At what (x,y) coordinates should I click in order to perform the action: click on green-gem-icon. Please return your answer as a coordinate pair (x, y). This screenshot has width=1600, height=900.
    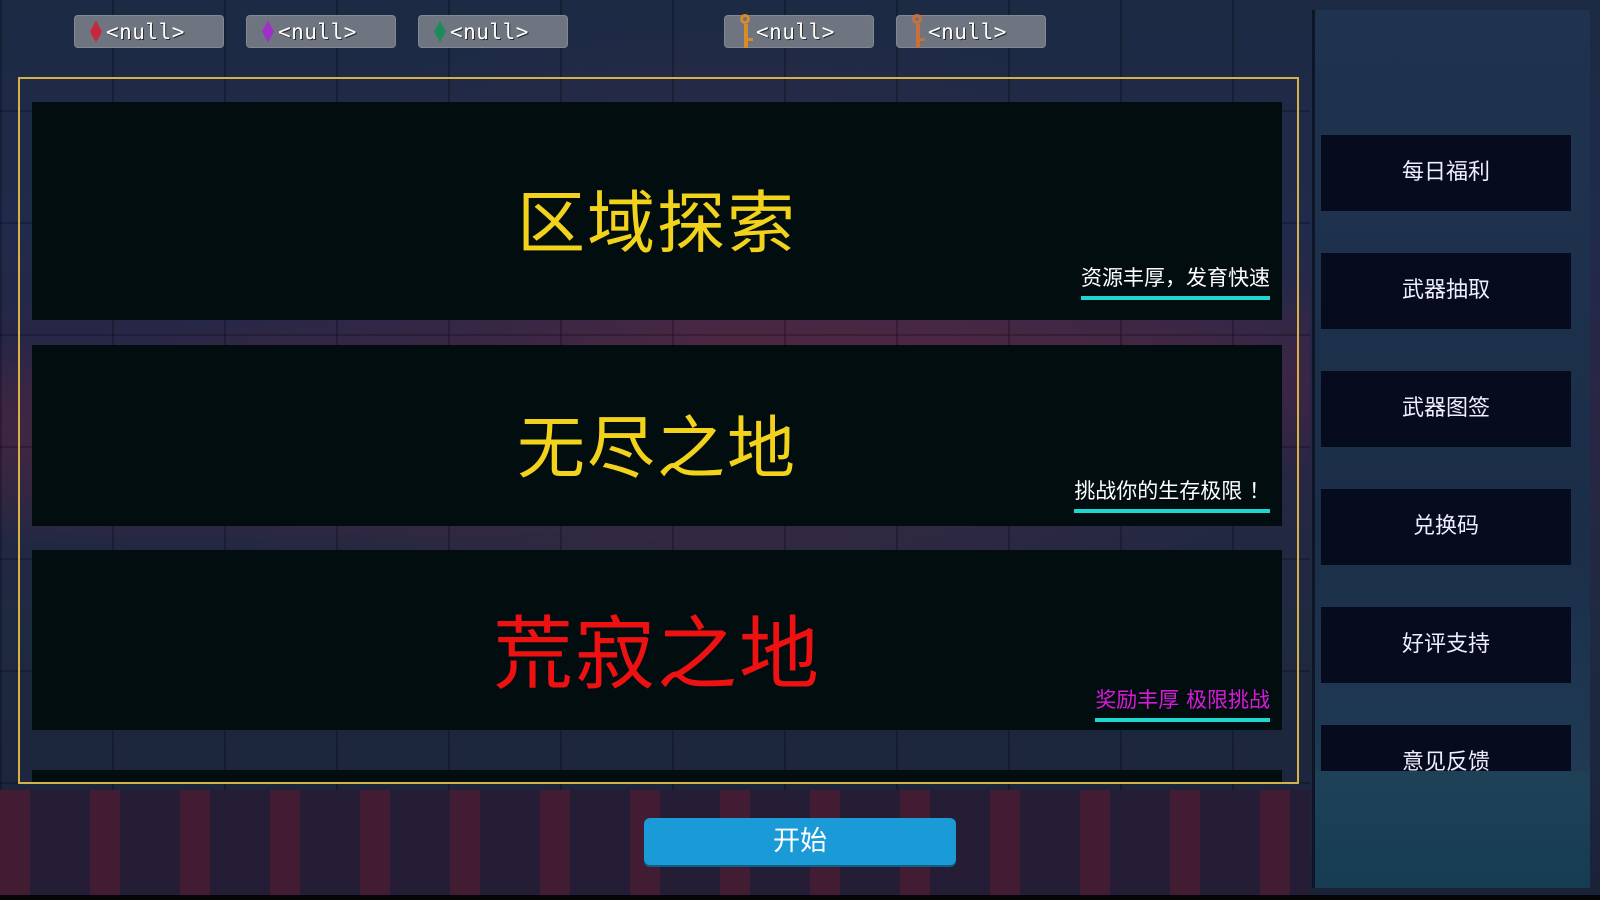
    Looking at the image, I should click on (440, 32).